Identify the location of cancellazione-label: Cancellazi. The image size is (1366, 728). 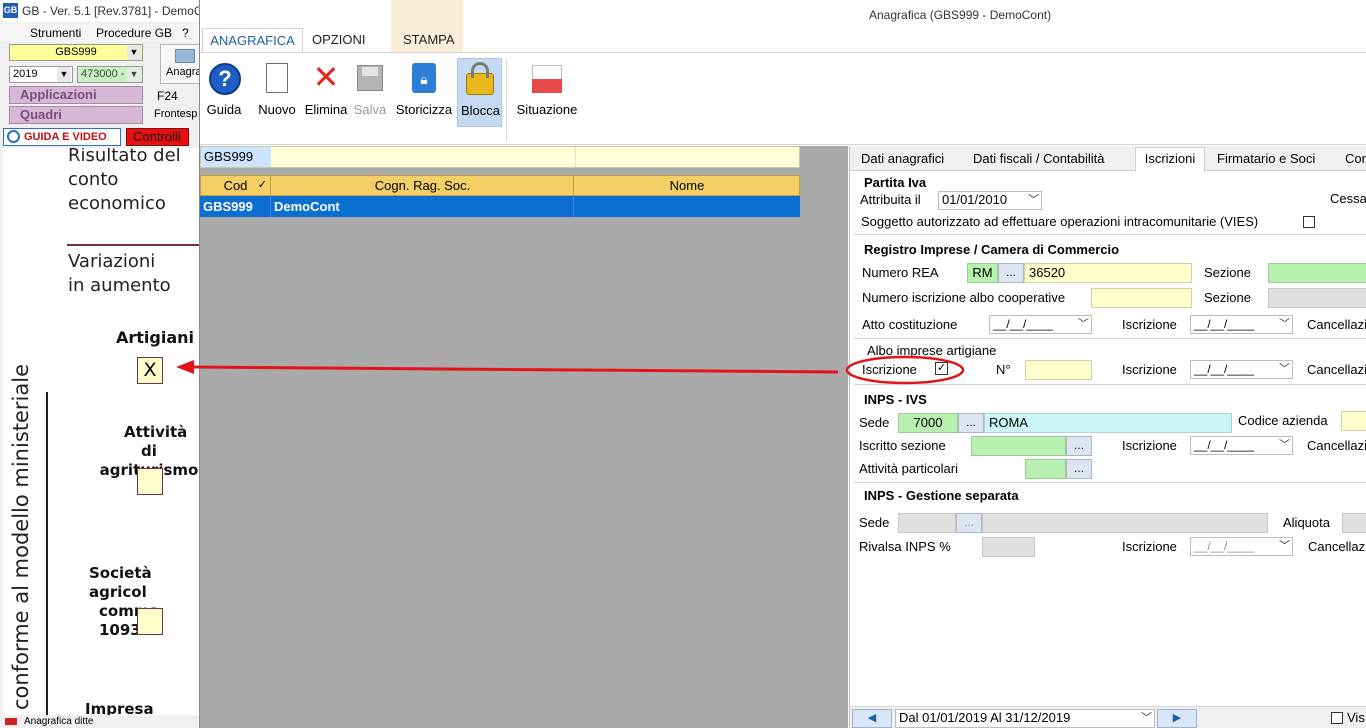
(1336, 324).